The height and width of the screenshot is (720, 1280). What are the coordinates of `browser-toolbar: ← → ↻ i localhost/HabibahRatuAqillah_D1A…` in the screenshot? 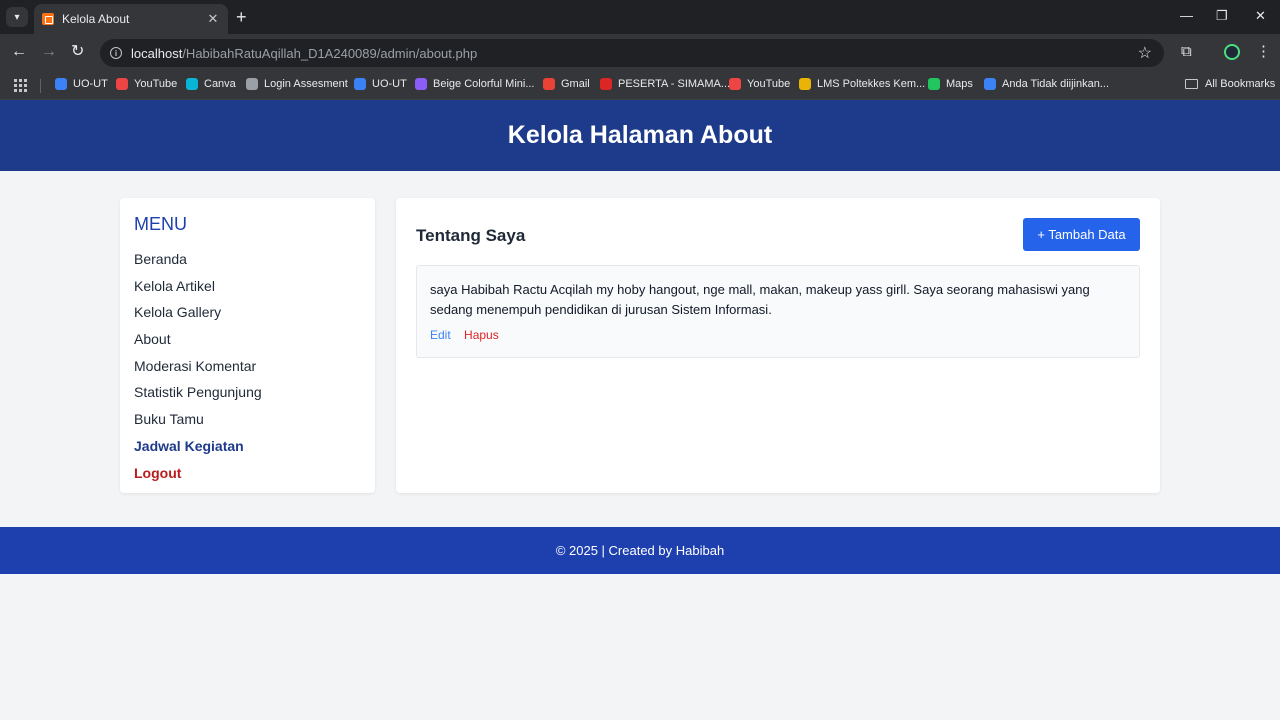 It's located at (640, 53).